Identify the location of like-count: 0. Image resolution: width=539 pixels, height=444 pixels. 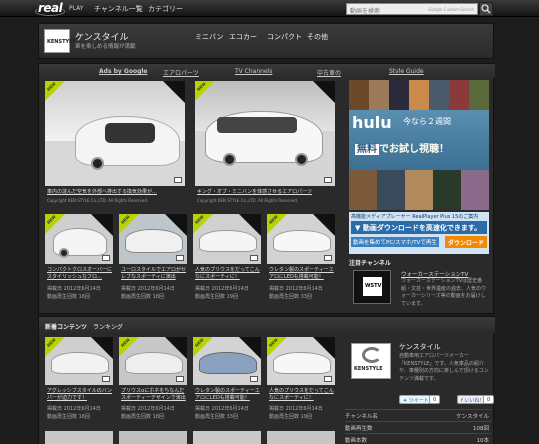
(489, 399).